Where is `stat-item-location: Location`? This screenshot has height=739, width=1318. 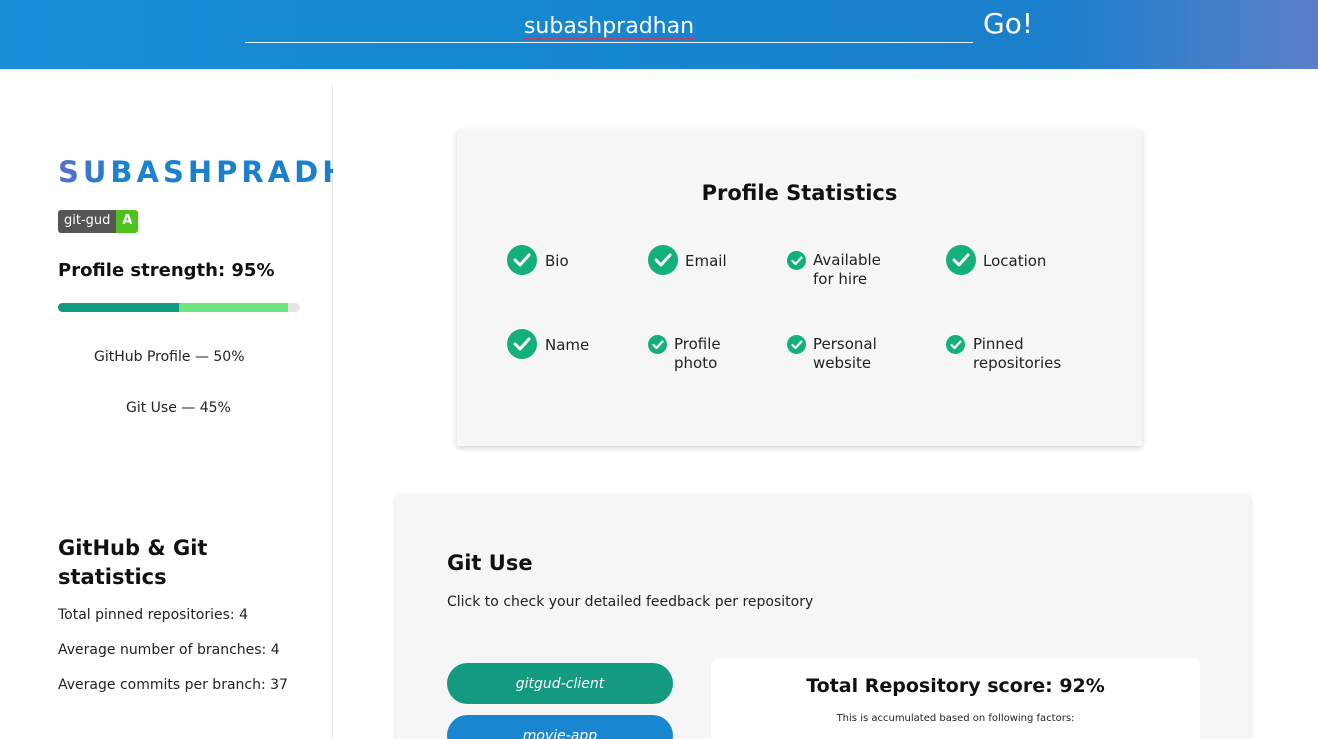 stat-item-location: Location is located at coordinates (996, 260).